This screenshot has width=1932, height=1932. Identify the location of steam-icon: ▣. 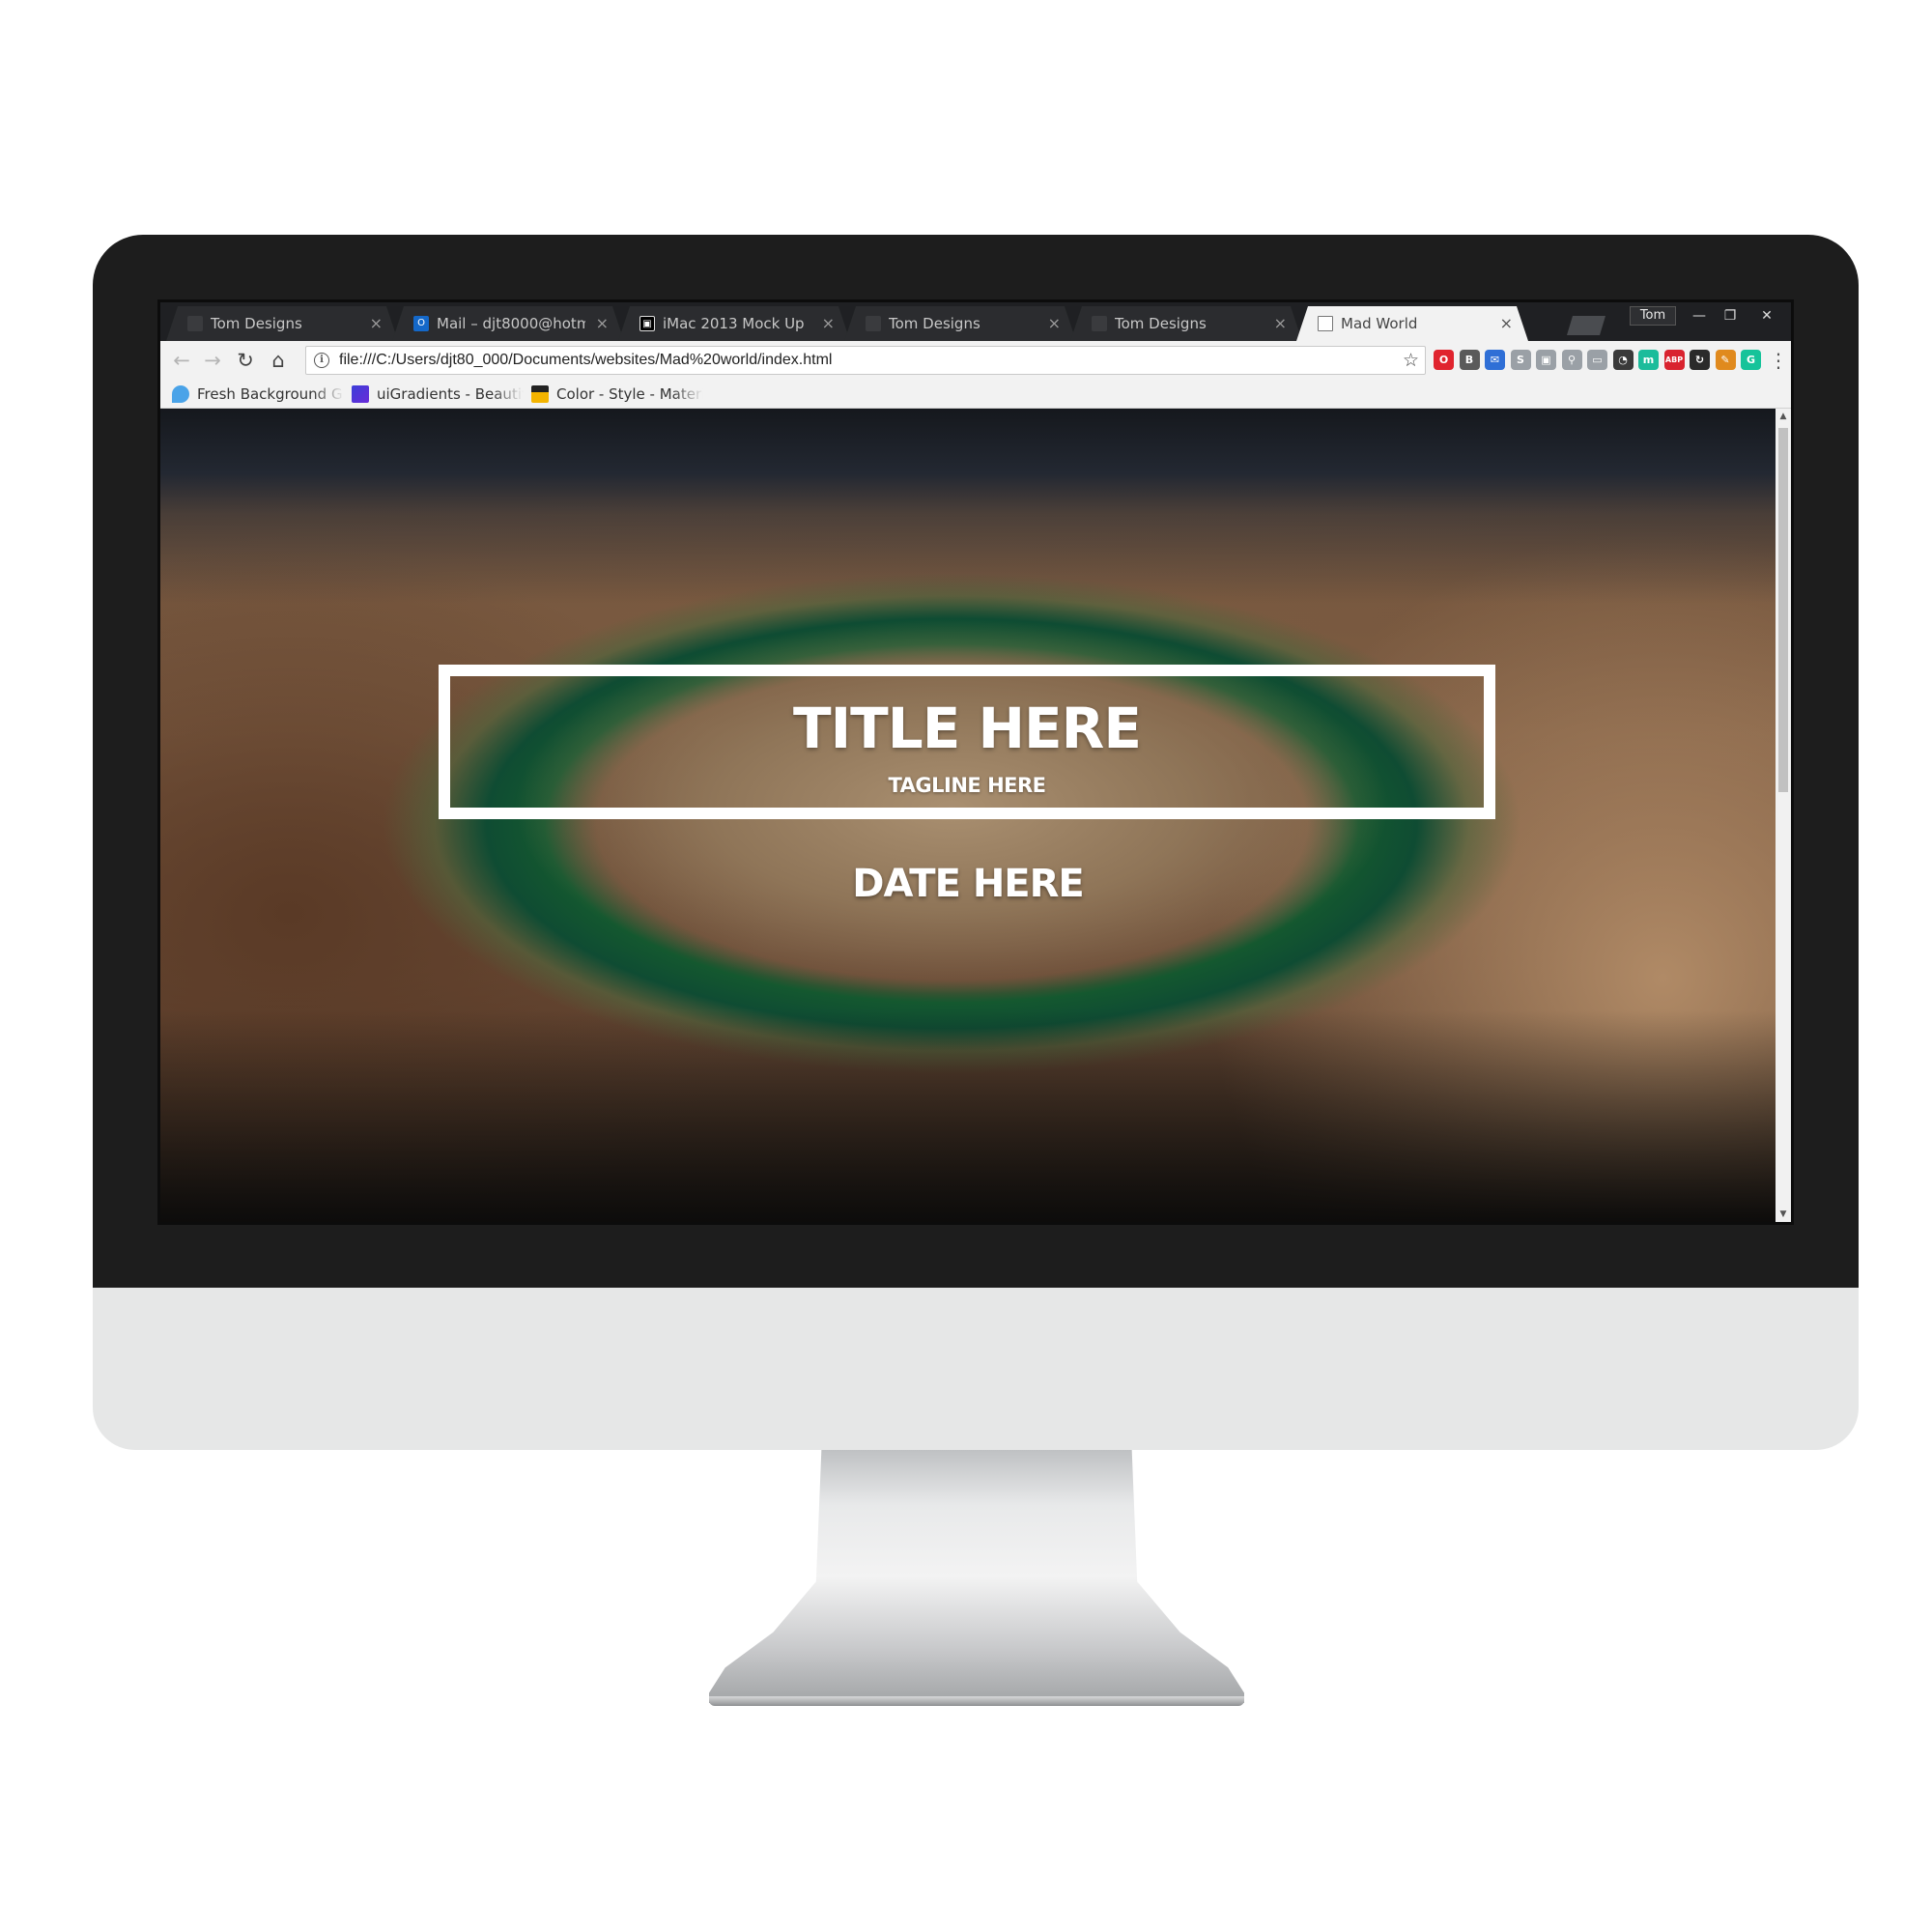
(1546, 360).